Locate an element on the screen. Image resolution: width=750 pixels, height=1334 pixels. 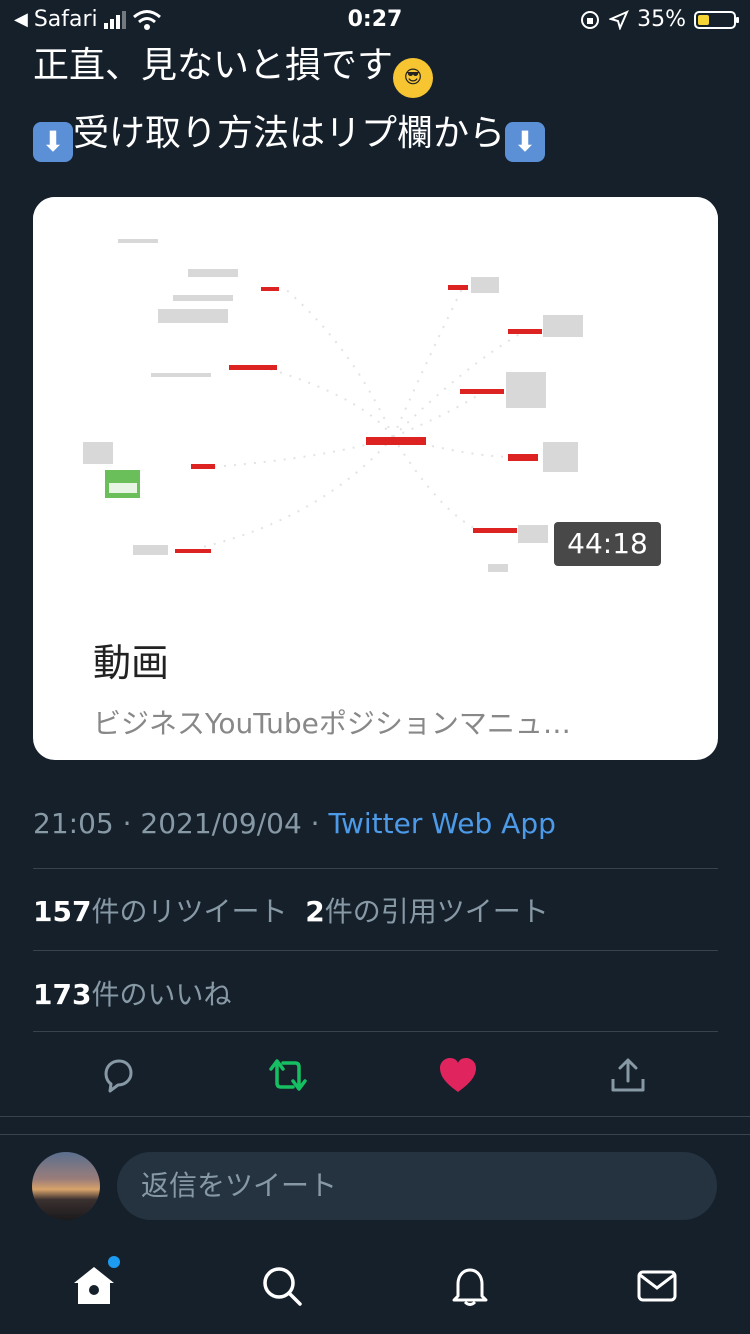
location-icon is located at coordinates (619, 19).